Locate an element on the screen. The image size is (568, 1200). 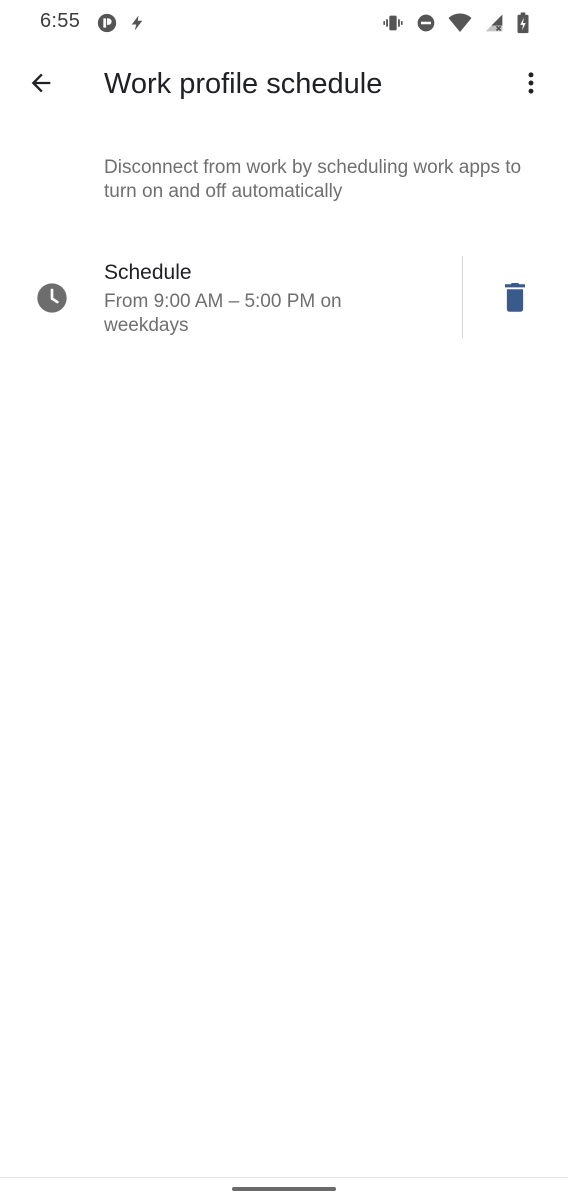
status-time: 6:55 is located at coordinates (60, 21).